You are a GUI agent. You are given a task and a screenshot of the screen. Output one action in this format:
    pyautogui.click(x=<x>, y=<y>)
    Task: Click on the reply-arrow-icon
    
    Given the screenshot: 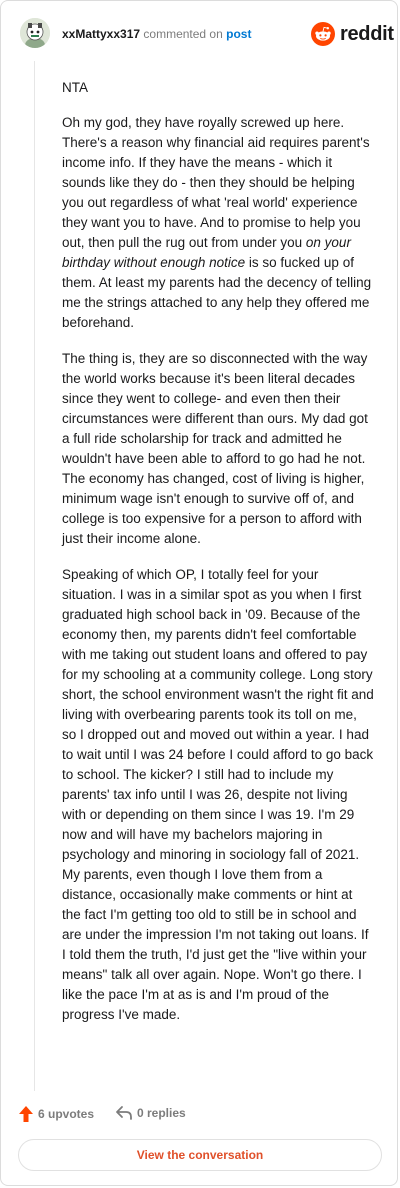 What is the action you would take?
    pyautogui.click(x=124, y=1113)
    